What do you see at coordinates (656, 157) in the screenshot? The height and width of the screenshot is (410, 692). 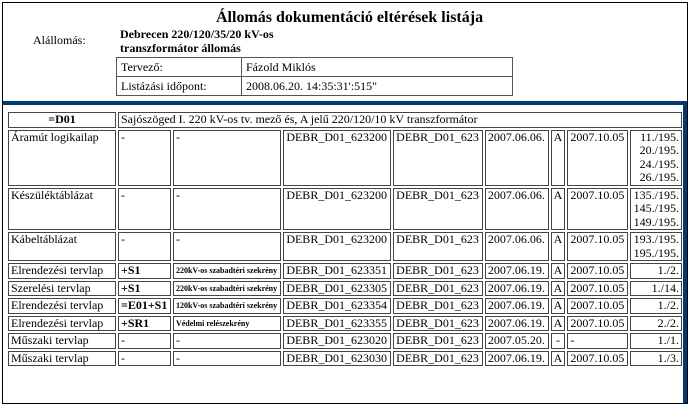 I see `pages-cell: 11./195. 20./195. 24./195. 26./195.` at bounding box center [656, 157].